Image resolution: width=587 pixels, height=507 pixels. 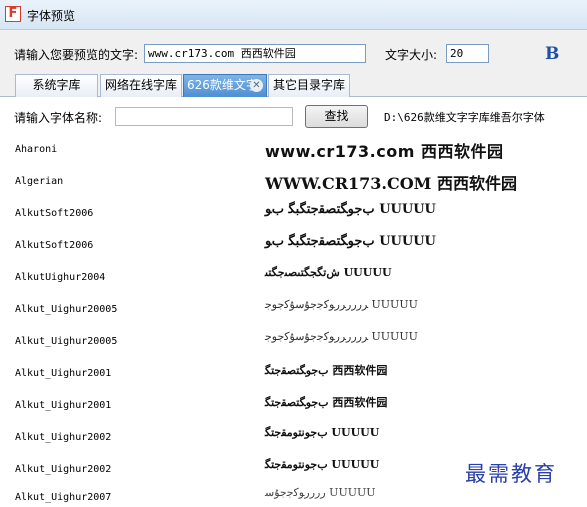 I want to click on bold-toggle-icon: B, so click(x=552, y=54).